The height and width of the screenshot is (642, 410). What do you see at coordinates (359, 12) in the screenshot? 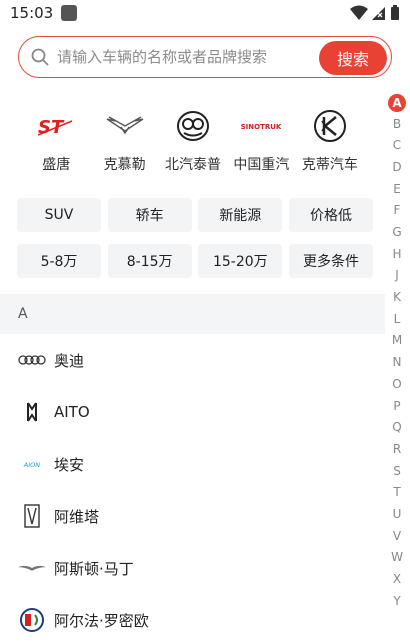
I see `wifi-icon` at bounding box center [359, 12].